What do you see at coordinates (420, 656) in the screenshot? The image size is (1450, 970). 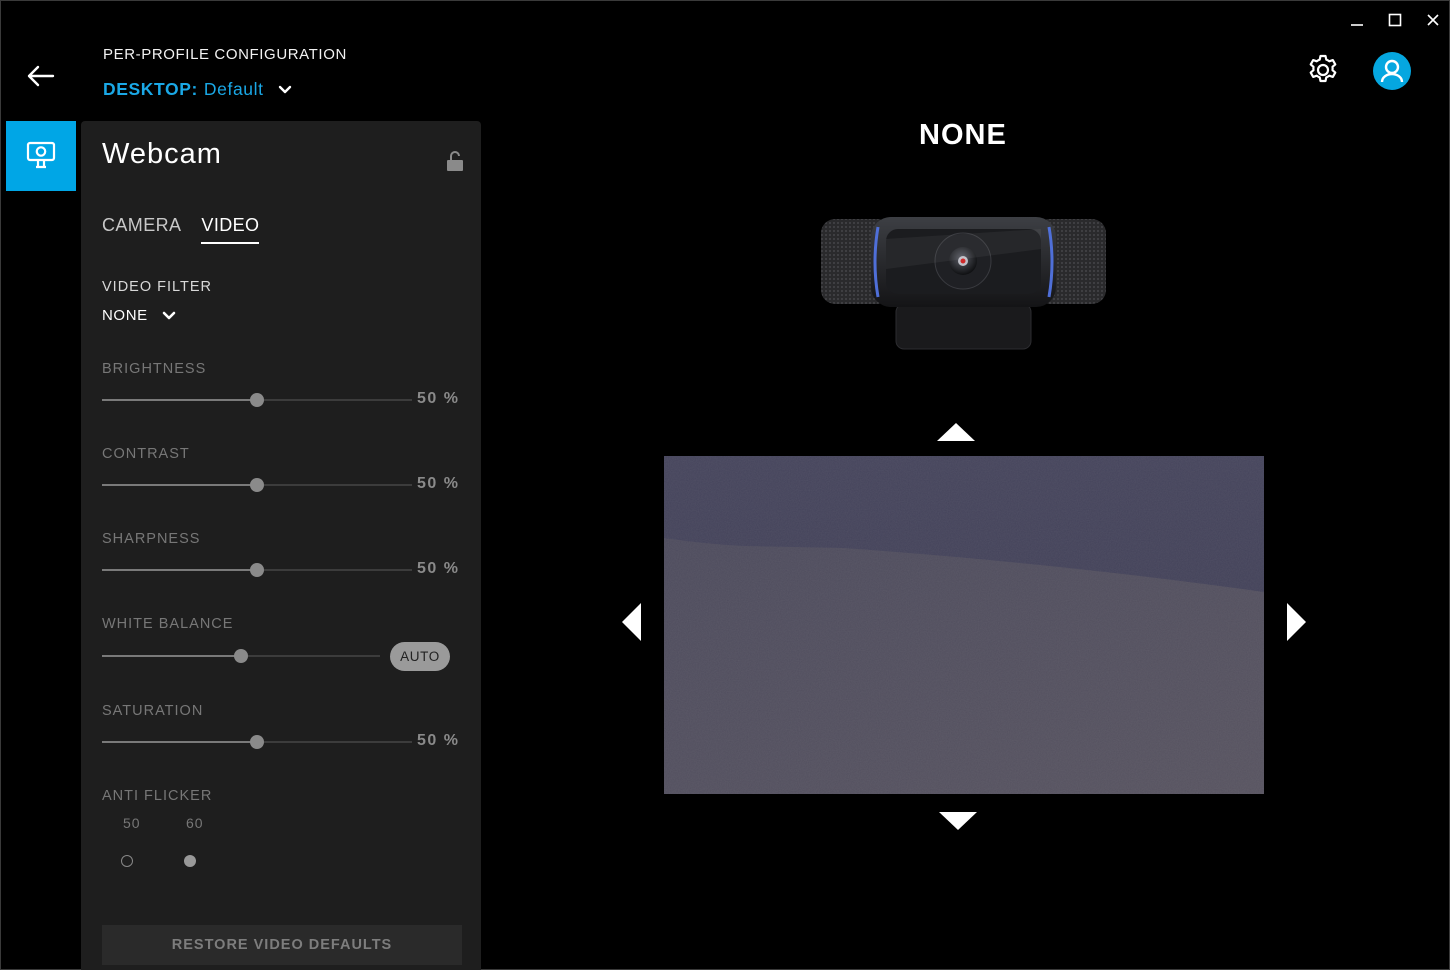 I see `white-balance-auto-button: AUTO` at bounding box center [420, 656].